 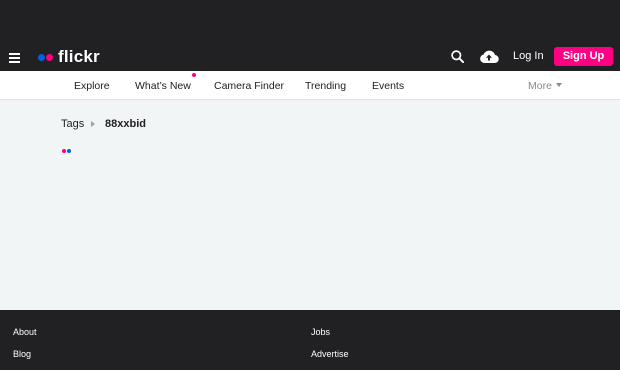 What do you see at coordinates (325, 86) in the screenshot?
I see `nav-trending: Trending` at bounding box center [325, 86].